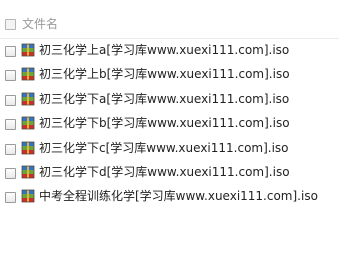  What do you see at coordinates (10, 24) in the screenshot?
I see `select-all-checkbox` at bounding box center [10, 24].